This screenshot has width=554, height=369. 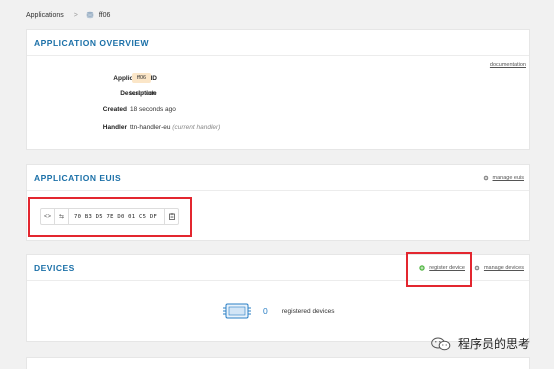 I want to click on wechat-icon, so click(x=441, y=343).